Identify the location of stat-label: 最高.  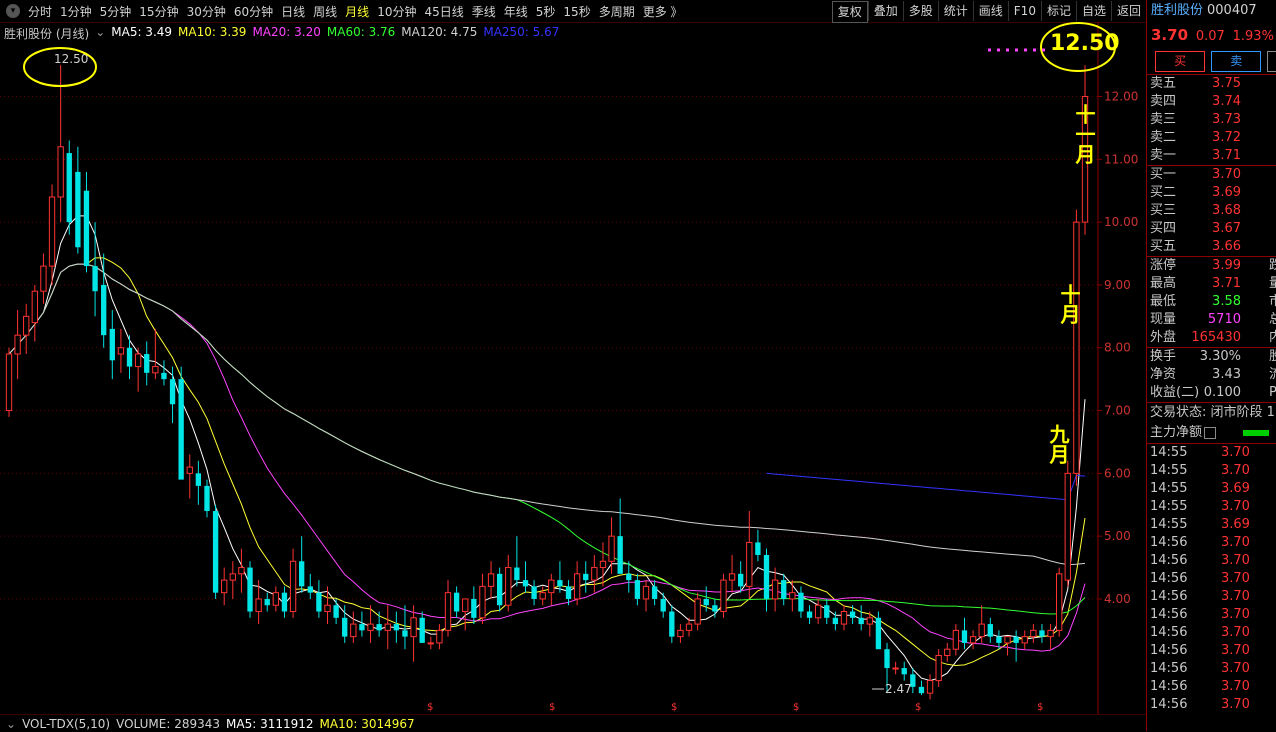
(1163, 283).